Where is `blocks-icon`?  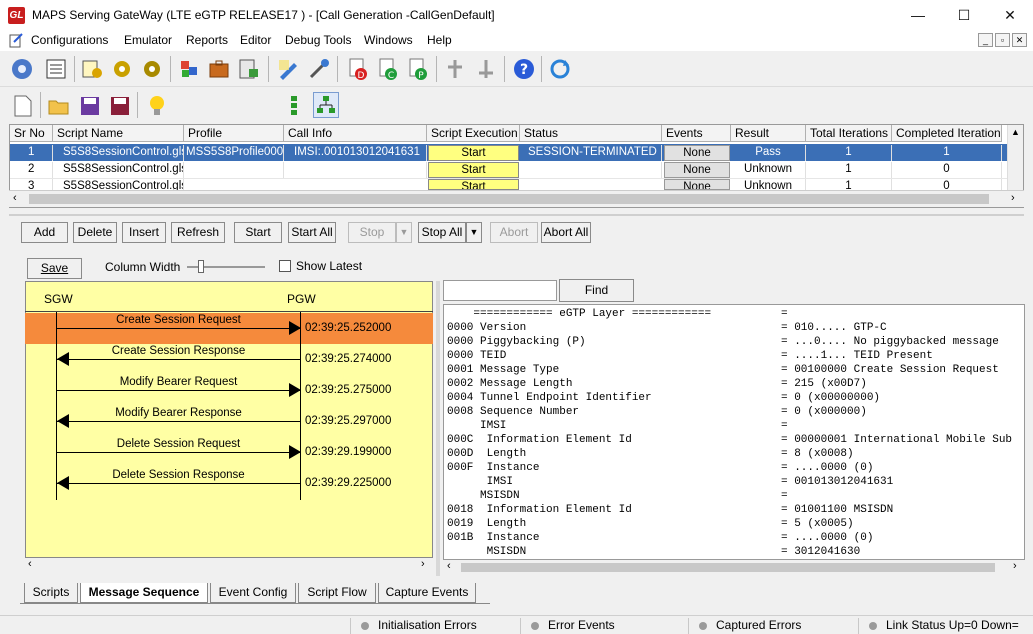
blocks-icon is located at coordinates (189, 69).